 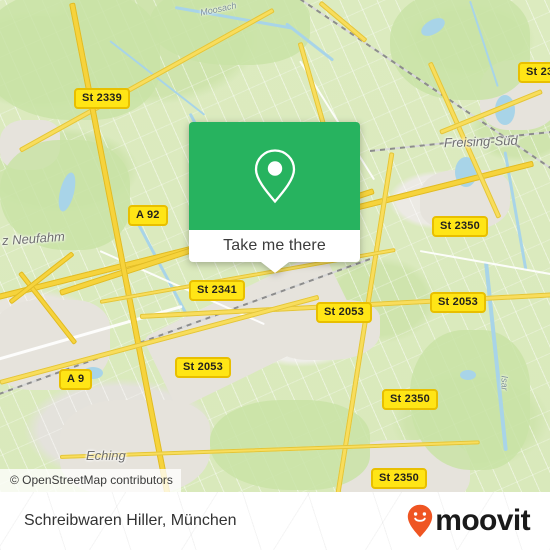 What do you see at coordinates (76, 379) in the screenshot?
I see `road-shield: A 9` at bounding box center [76, 379].